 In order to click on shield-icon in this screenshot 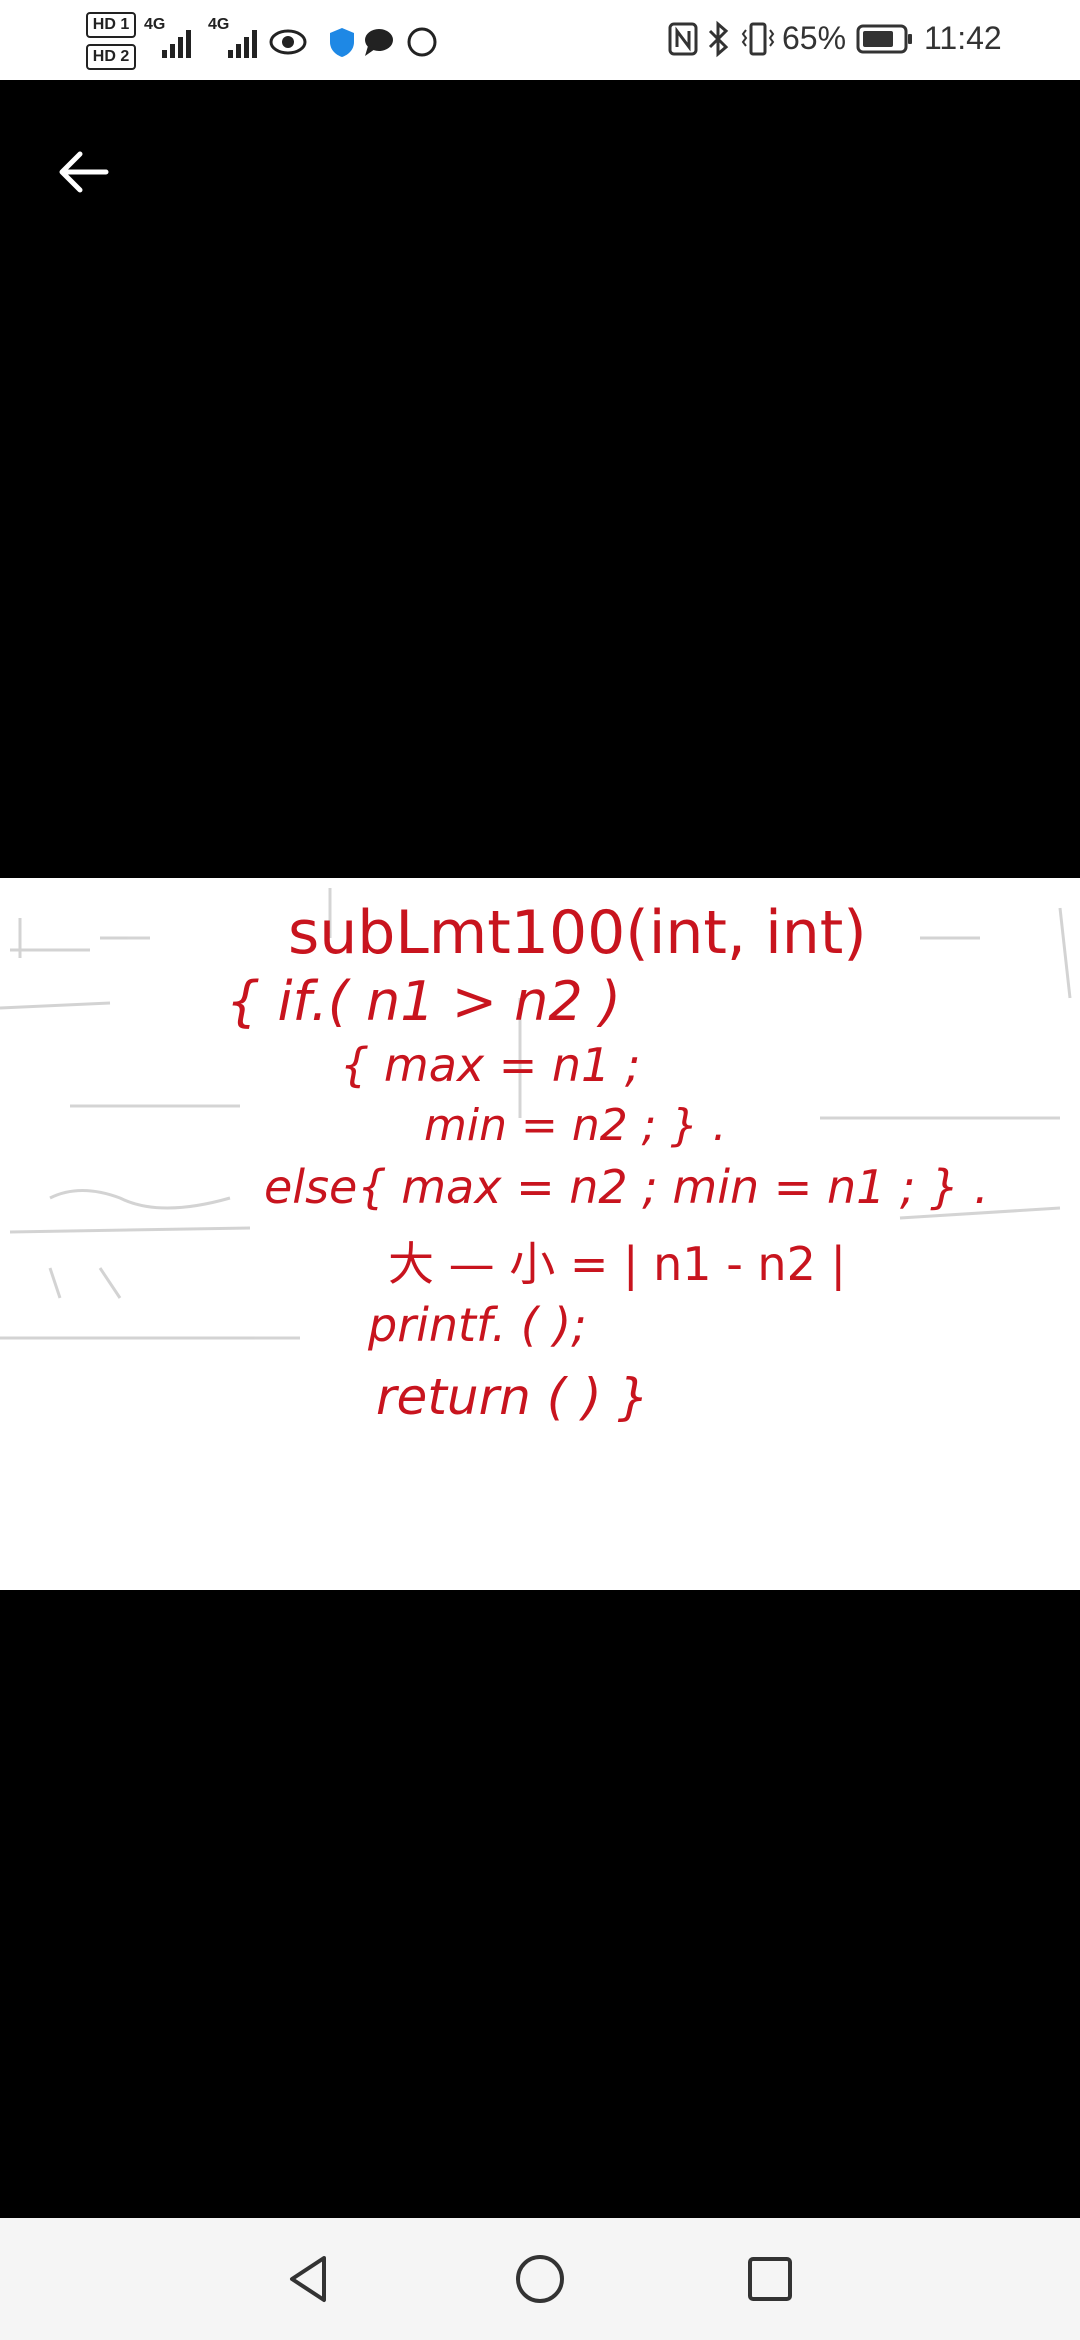, I will do `click(342, 42)`.